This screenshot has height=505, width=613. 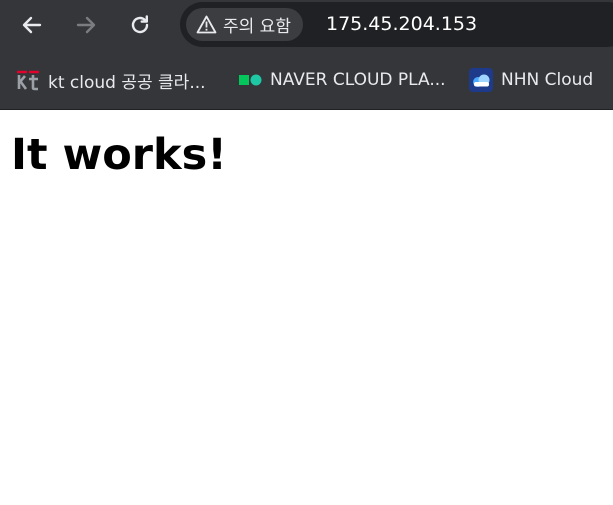 What do you see at coordinates (481, 80) in the screenshot?
I see `nhn-cloud-icon` at bounding box center [481, 80].